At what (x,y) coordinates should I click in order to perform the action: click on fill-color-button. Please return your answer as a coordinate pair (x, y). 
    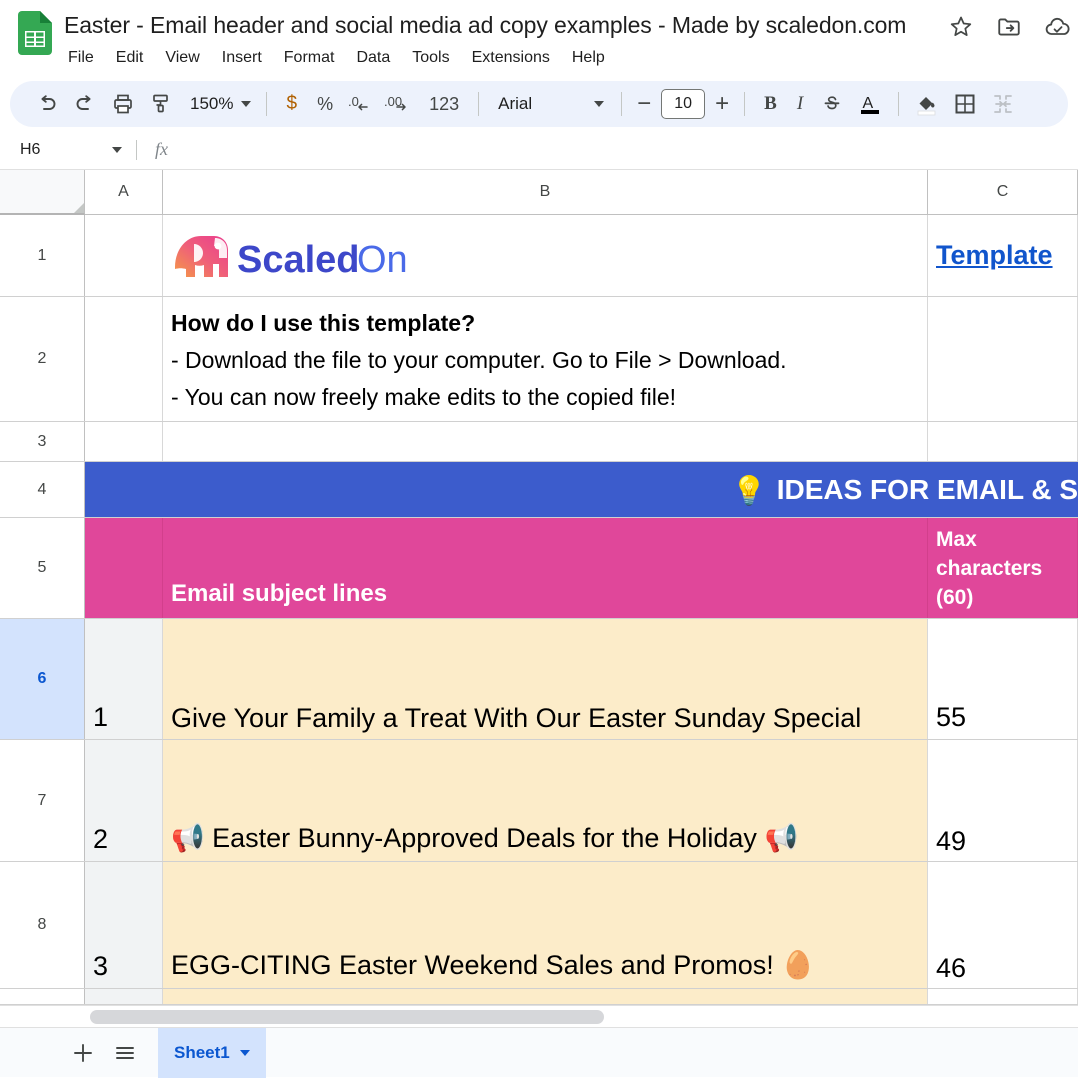
    Looking at the image, I should click on (927, 104).